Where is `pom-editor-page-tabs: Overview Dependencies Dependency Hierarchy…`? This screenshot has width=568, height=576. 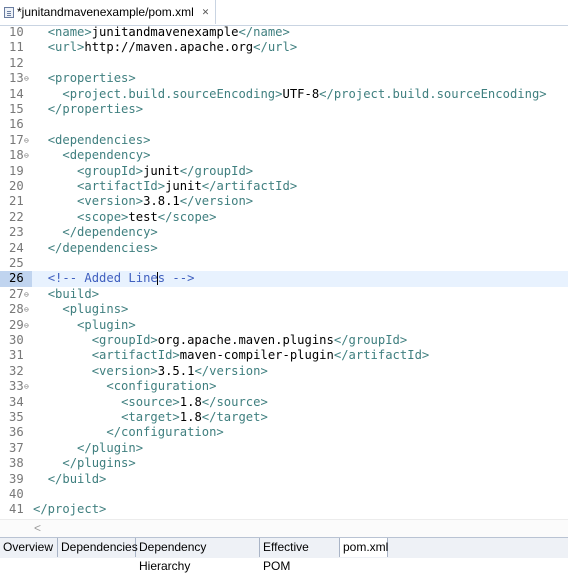 pom-editor-page-tabs: Overview Dependencies Dependency Hierarchy… is located at coordinates (284, 555).